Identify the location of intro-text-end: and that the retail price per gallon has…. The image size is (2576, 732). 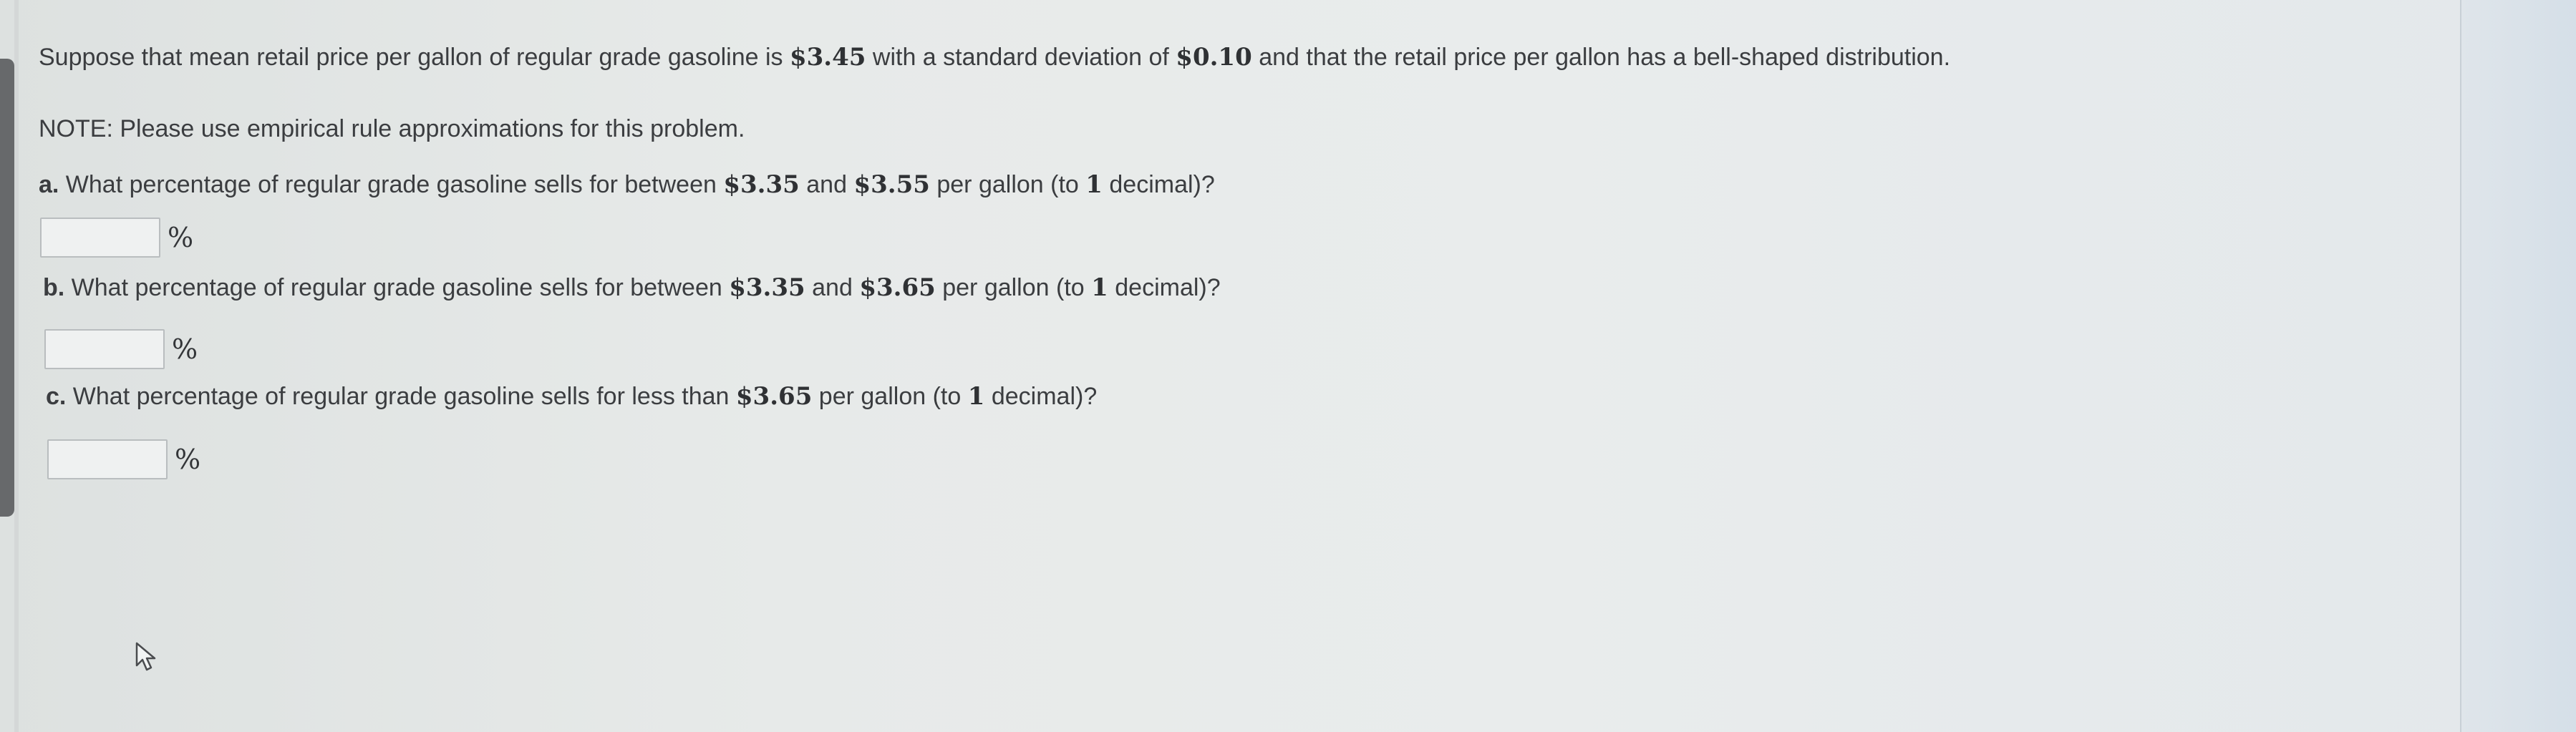
(1601, 57).